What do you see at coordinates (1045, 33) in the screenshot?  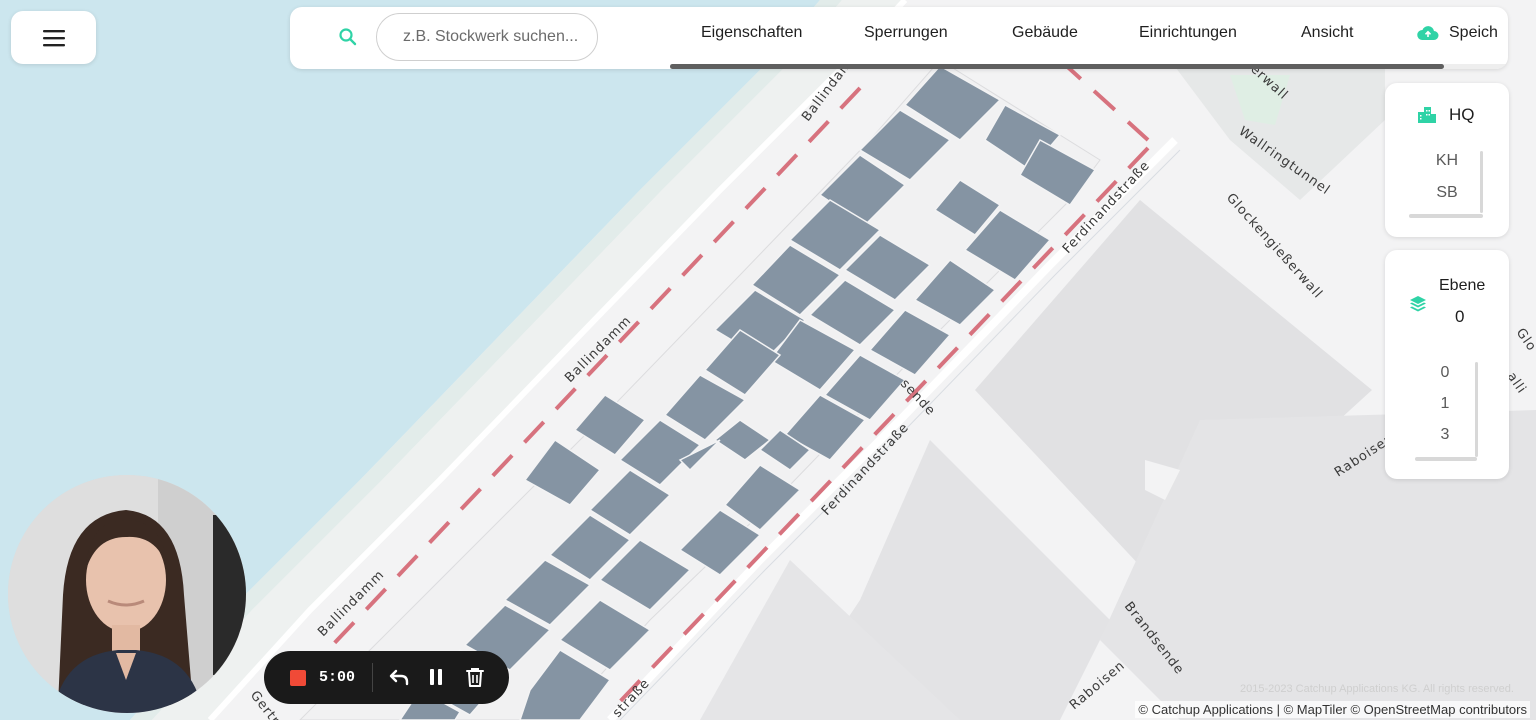 I see `tab-gebaeude: Gebäude` at bounding box center [1045, 33].